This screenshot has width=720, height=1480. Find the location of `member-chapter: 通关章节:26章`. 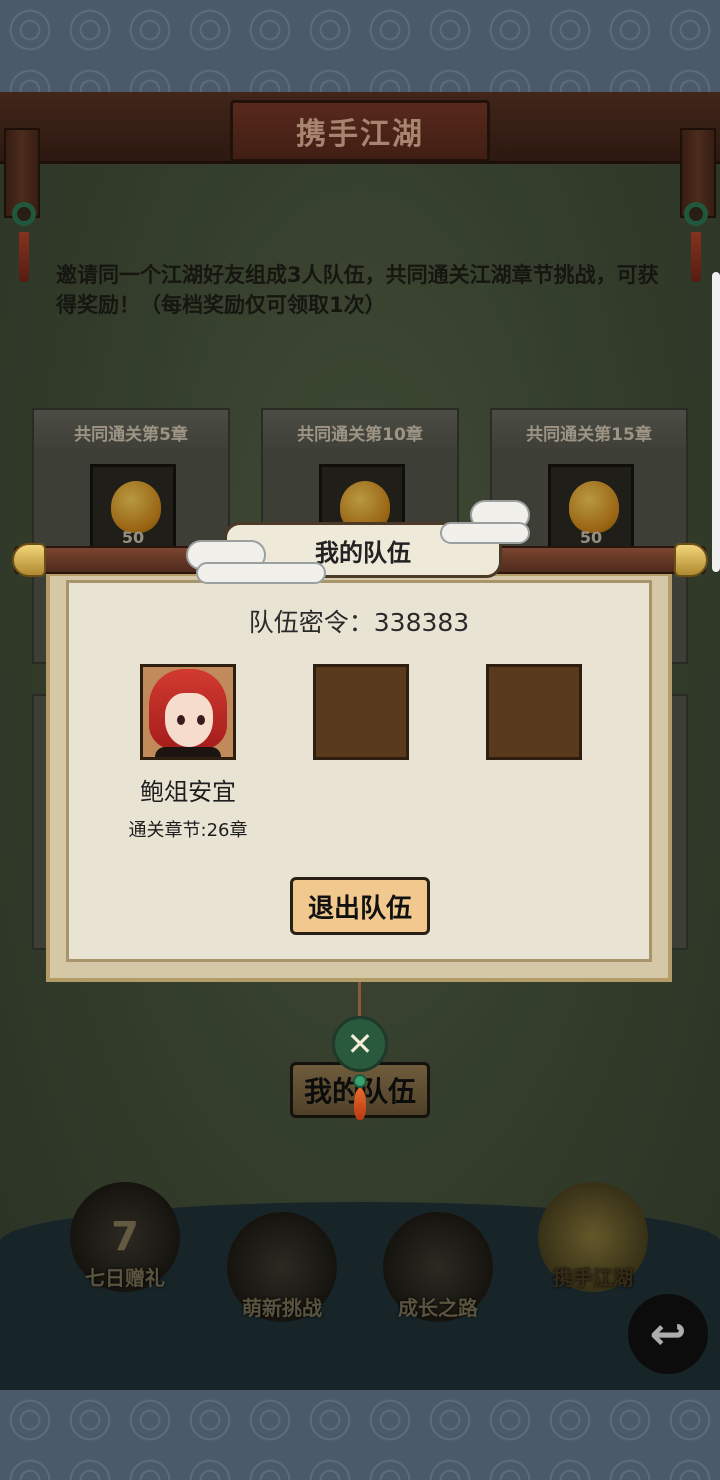

member-chapter: 通关章节:26章 is located at coordinates (188, 830).